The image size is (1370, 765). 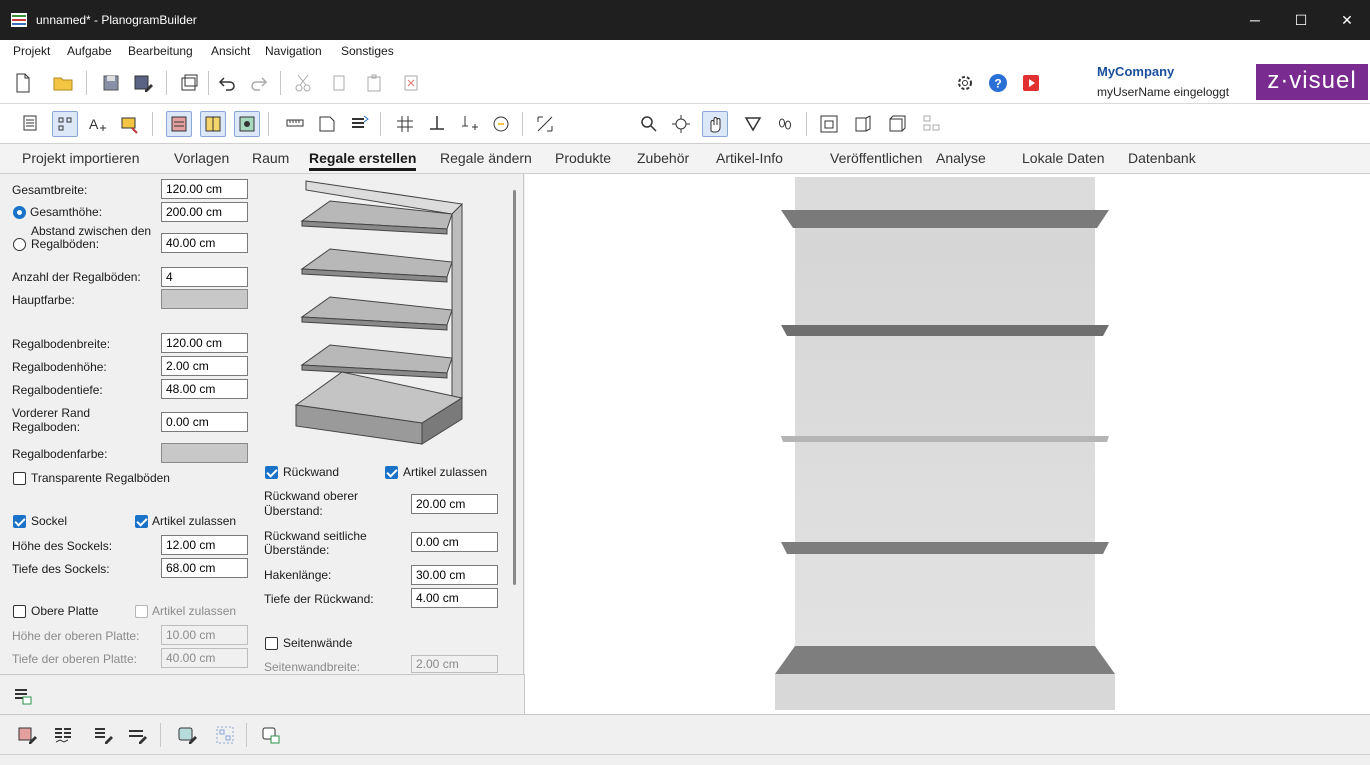 What do you see at coordinates (391, 472) in the screenshot?
I see `rueck-artikel-checkbox` at bounding box center [391, 472].